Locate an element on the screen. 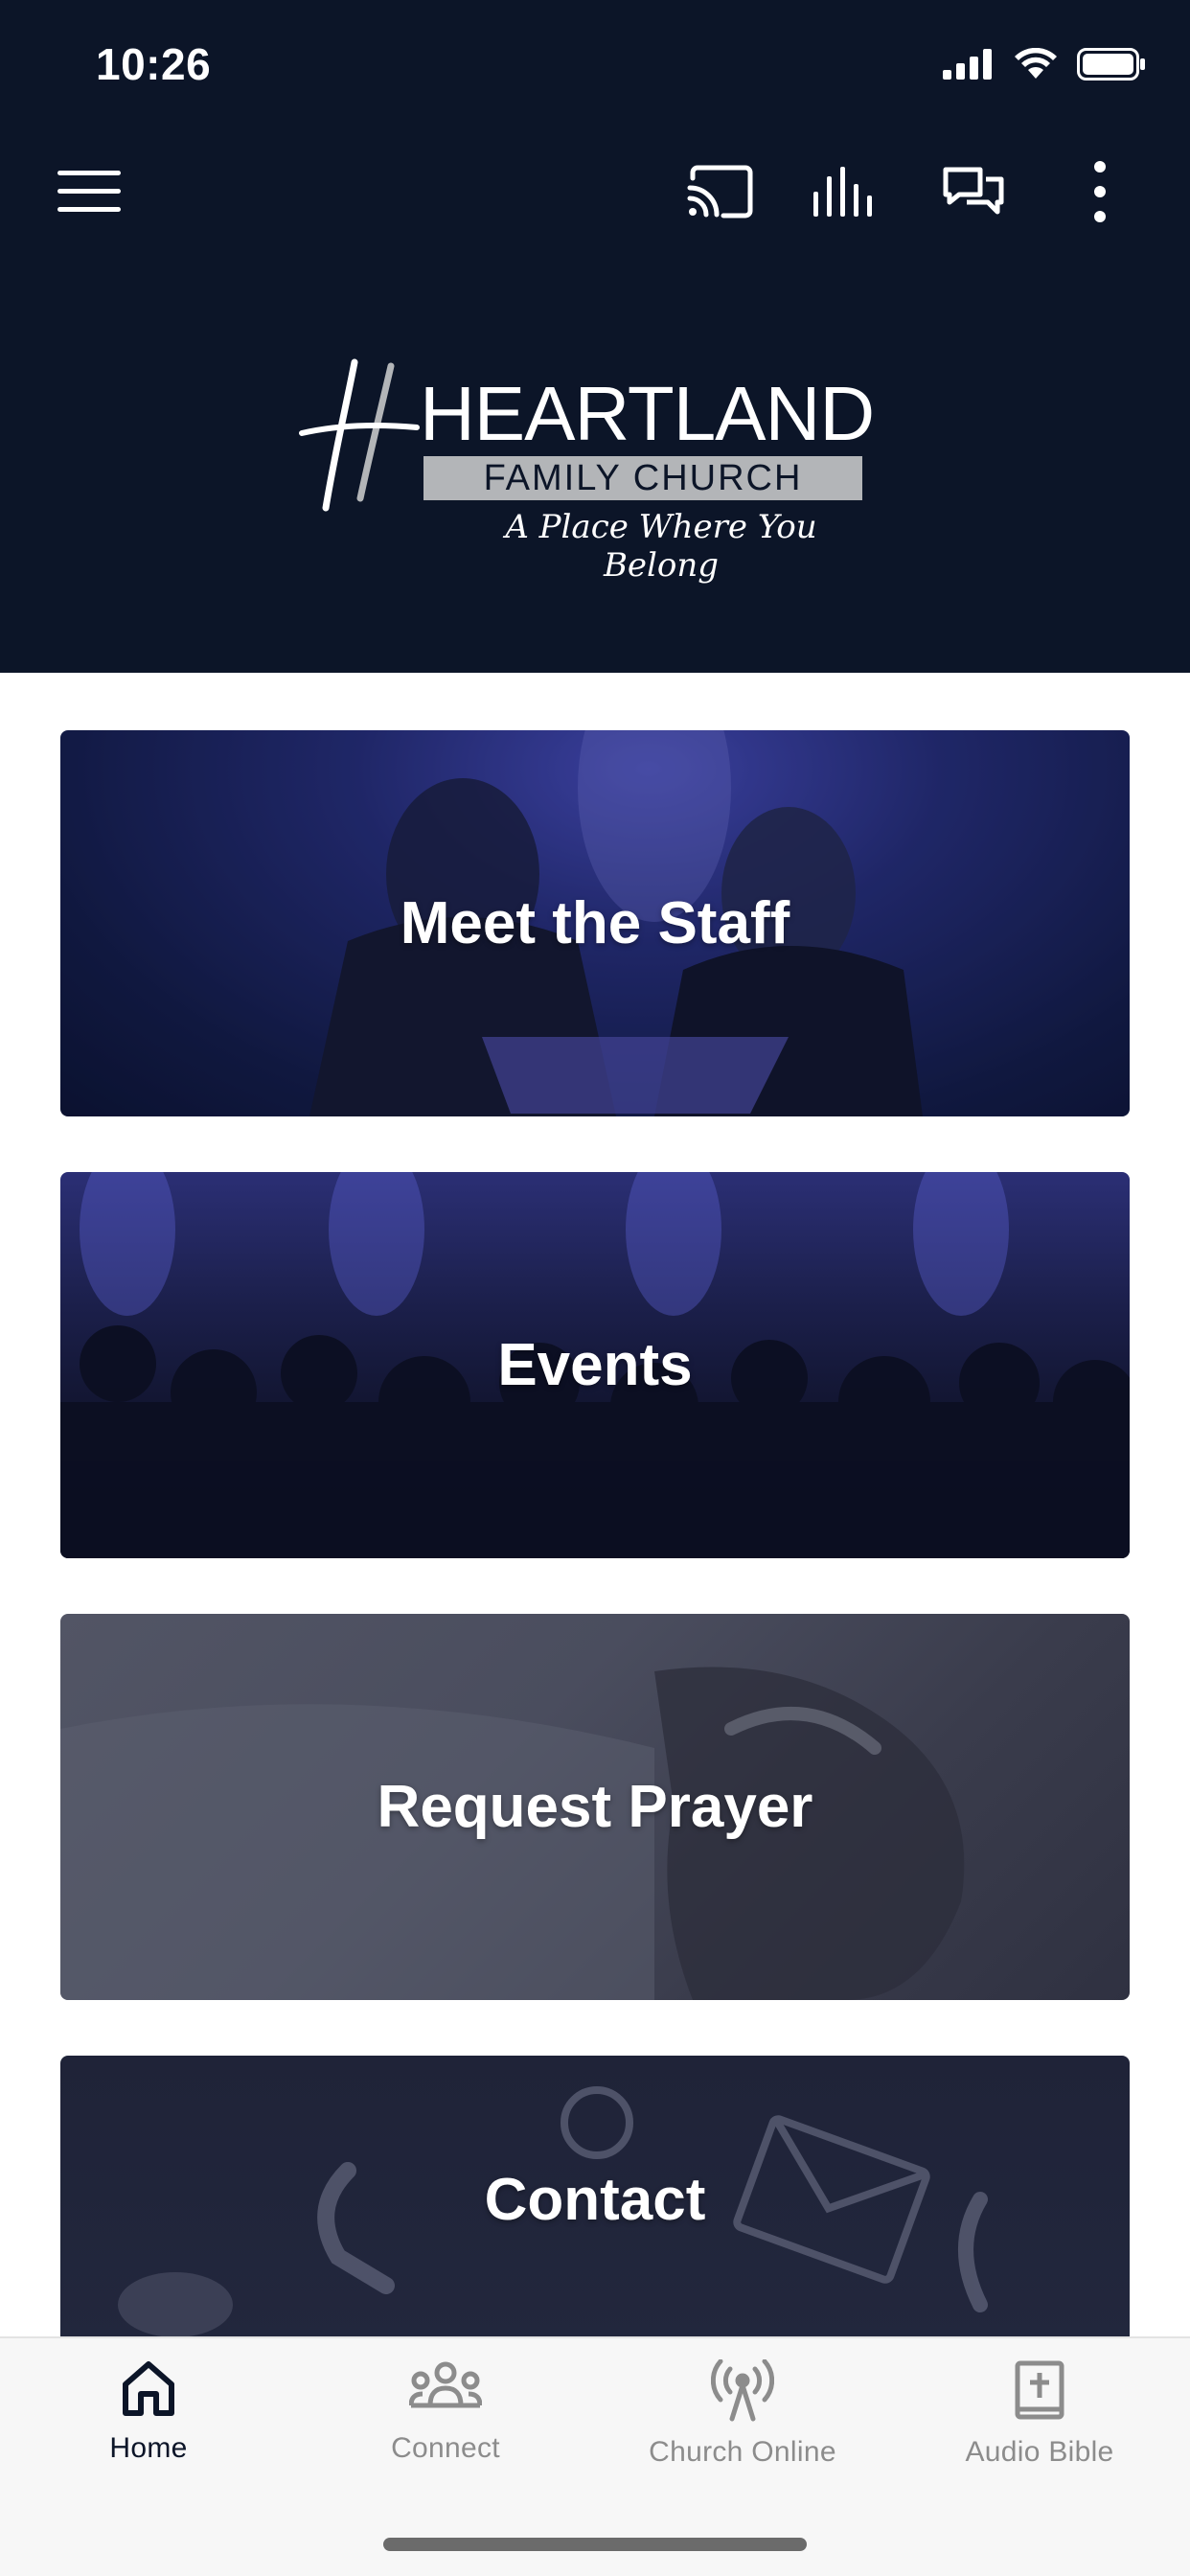 The width and height of the screenshot is (1190, 2576). hamburger-menu-icon is located at coordinates (90, 192).